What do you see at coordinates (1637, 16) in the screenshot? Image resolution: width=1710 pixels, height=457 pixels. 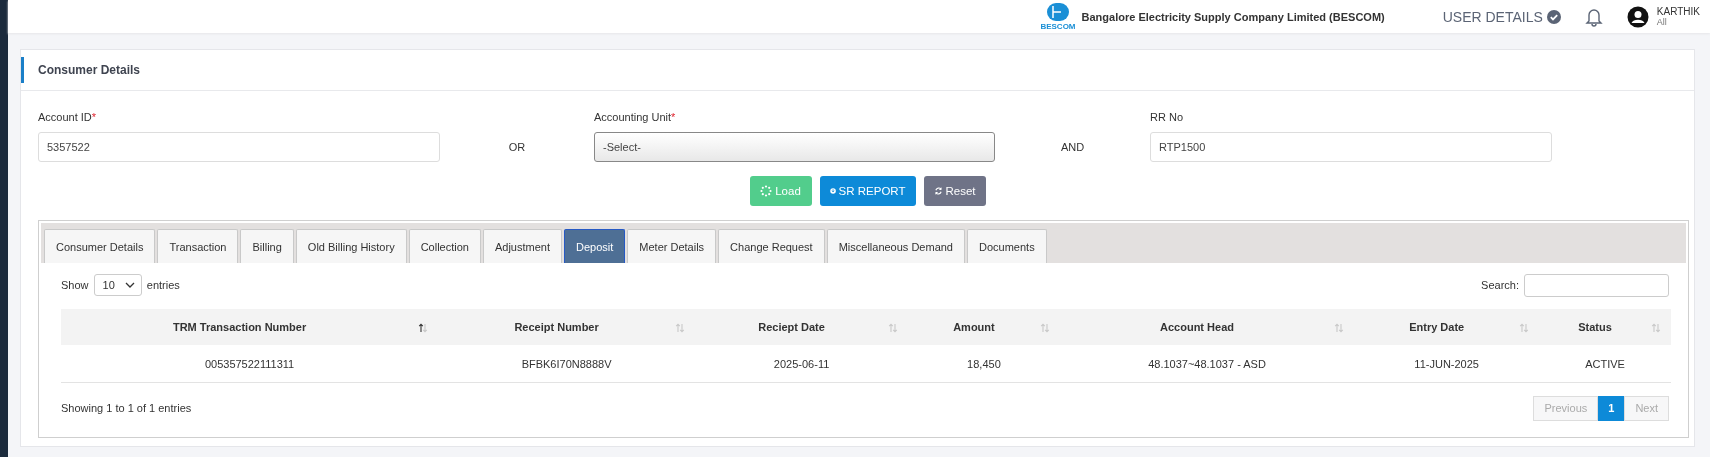 I see `avatar-icon` at bounding box center [1637, 16].